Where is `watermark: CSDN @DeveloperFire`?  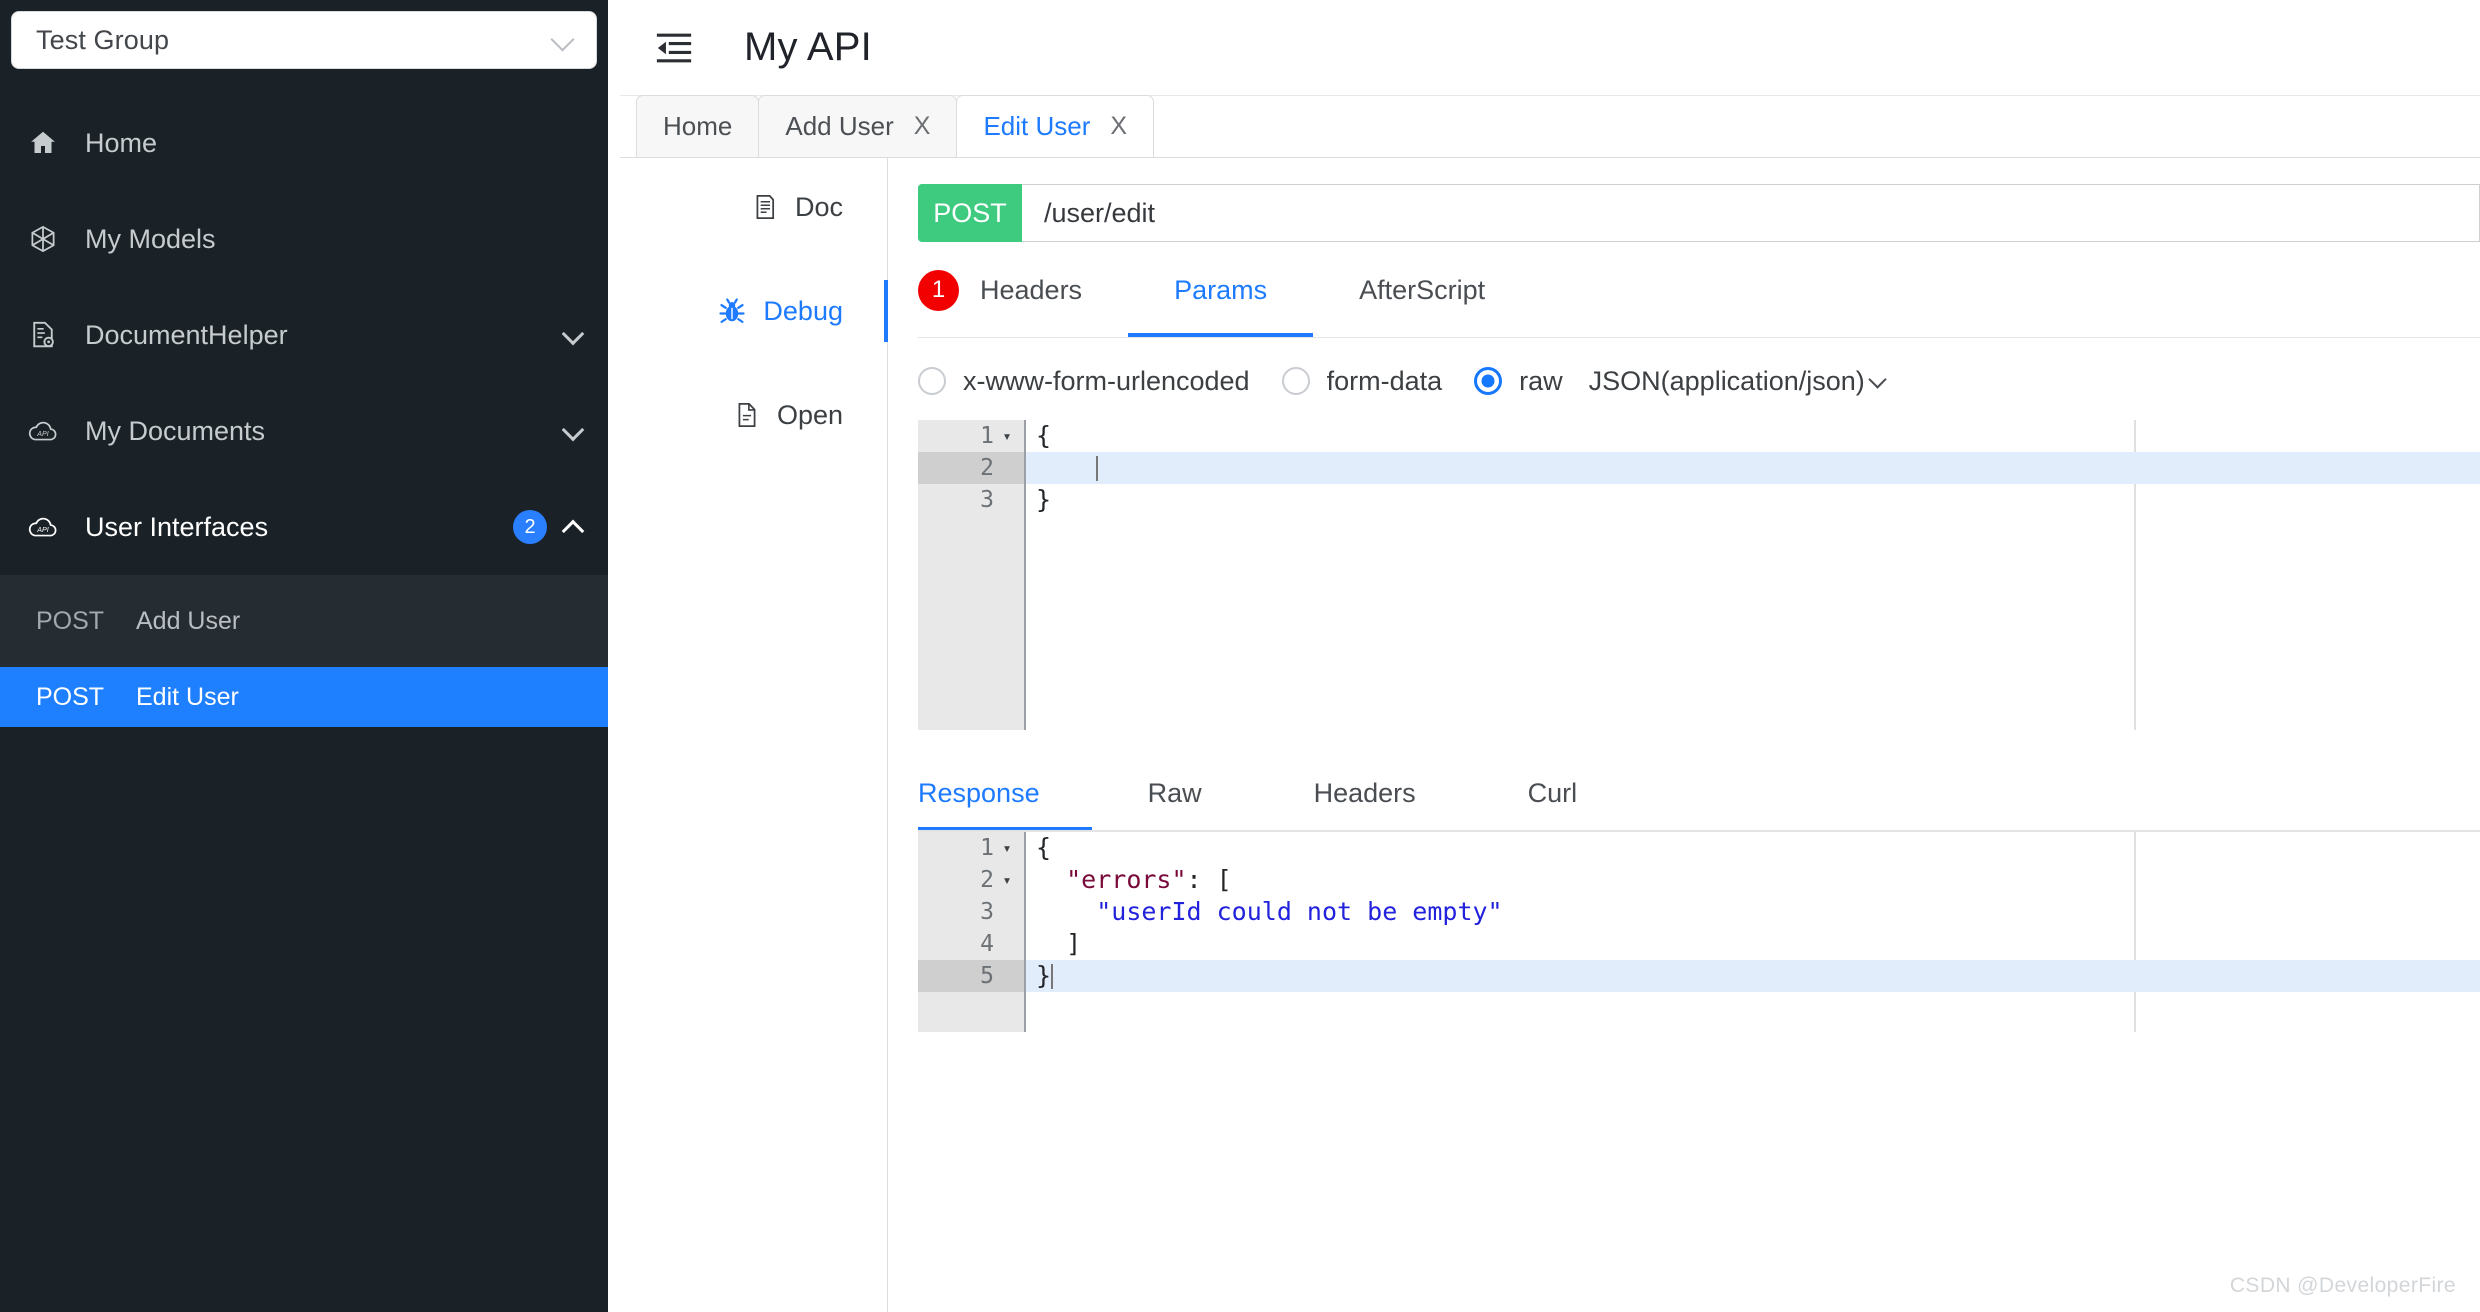 watermark: CSDN @DeveloperFire is located at coordinates (2342, 1285).